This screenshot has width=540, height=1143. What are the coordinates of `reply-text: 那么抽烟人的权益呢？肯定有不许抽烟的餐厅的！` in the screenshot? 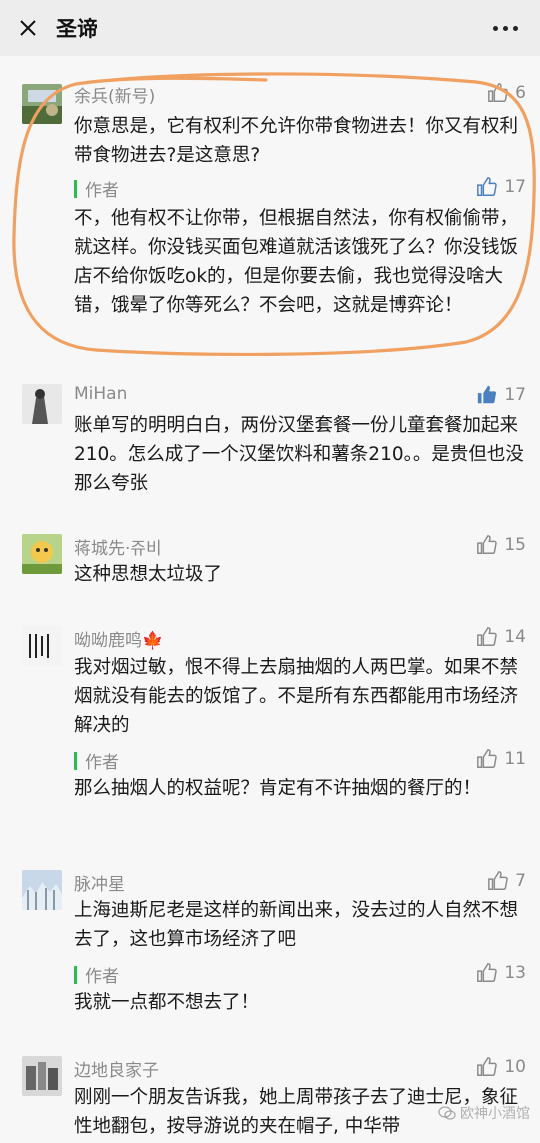 It's located at (278, 788).